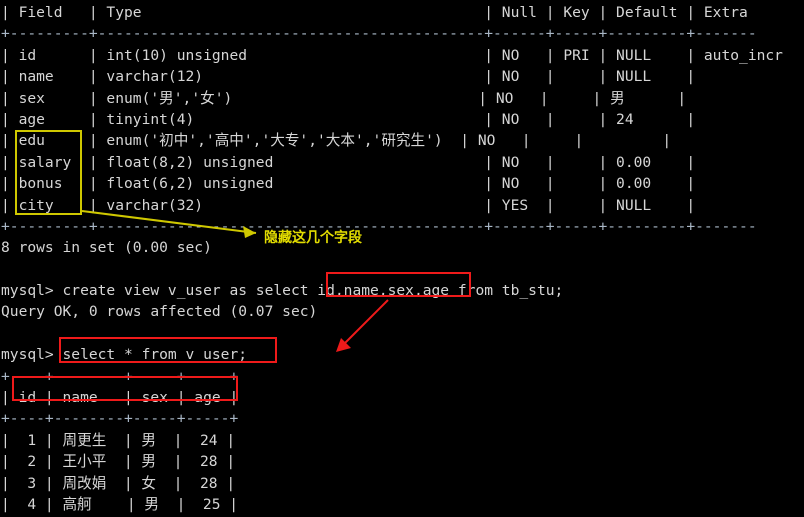  Describe the element at coordinates (124, 355) in the screenshot. I see `command-select-view: mysql> select * from v_user;` at that location.